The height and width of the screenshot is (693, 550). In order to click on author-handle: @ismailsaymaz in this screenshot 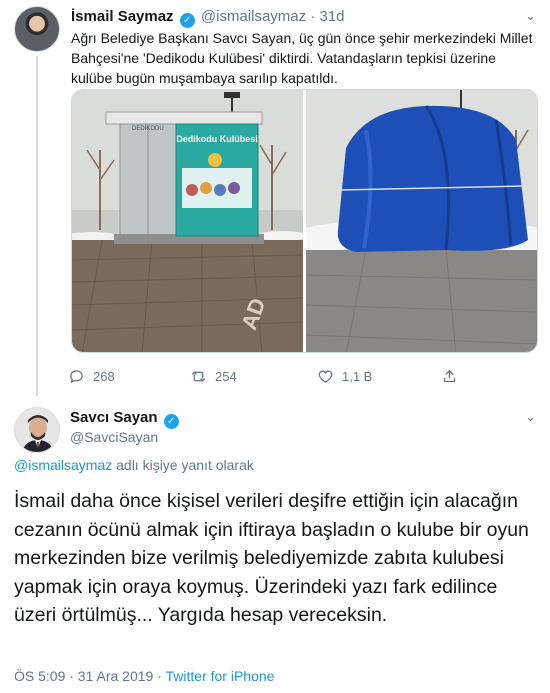, I will do `click(253, 16)`.